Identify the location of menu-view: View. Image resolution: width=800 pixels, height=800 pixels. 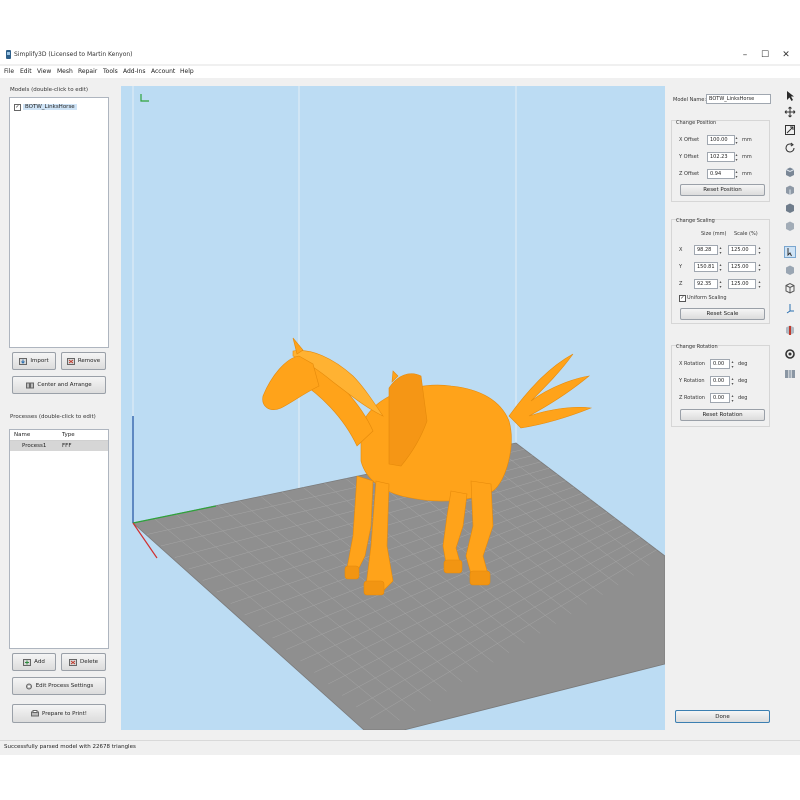
(44, 71).